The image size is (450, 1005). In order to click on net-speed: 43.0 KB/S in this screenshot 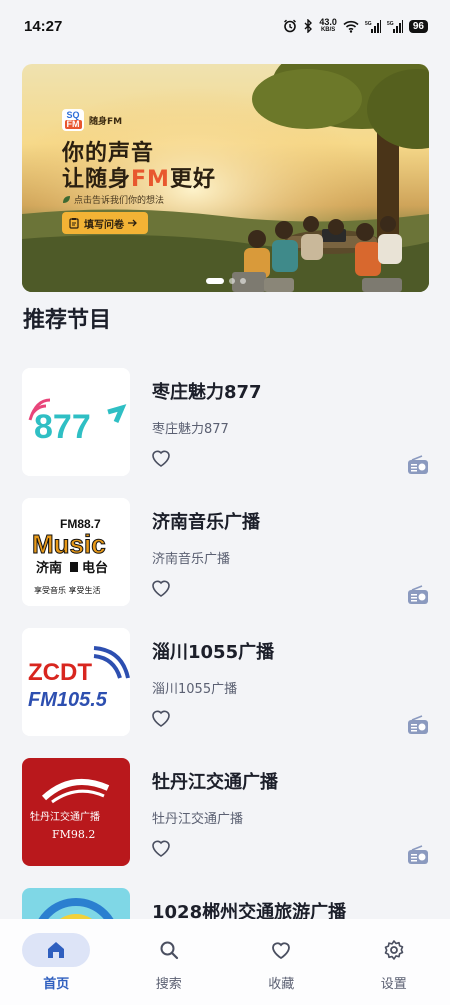, I will do `click(328, 26)`.